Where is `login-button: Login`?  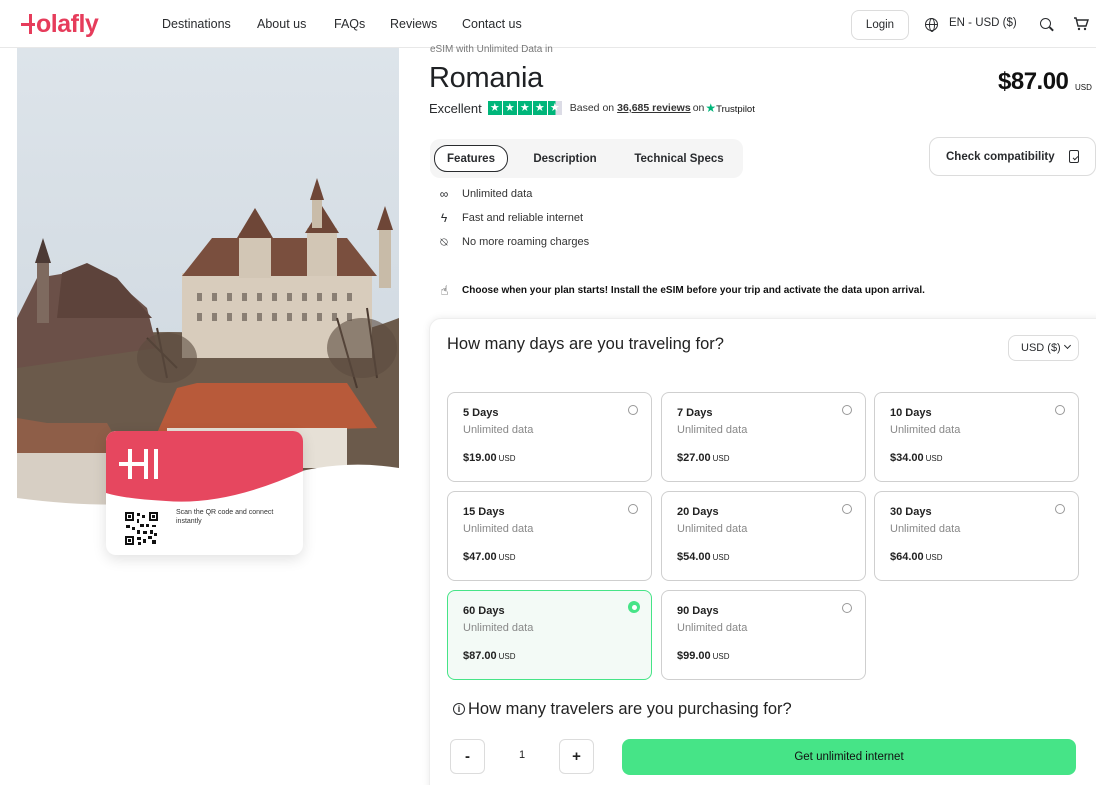
login-button: Login is located at coordinates (880, 25).